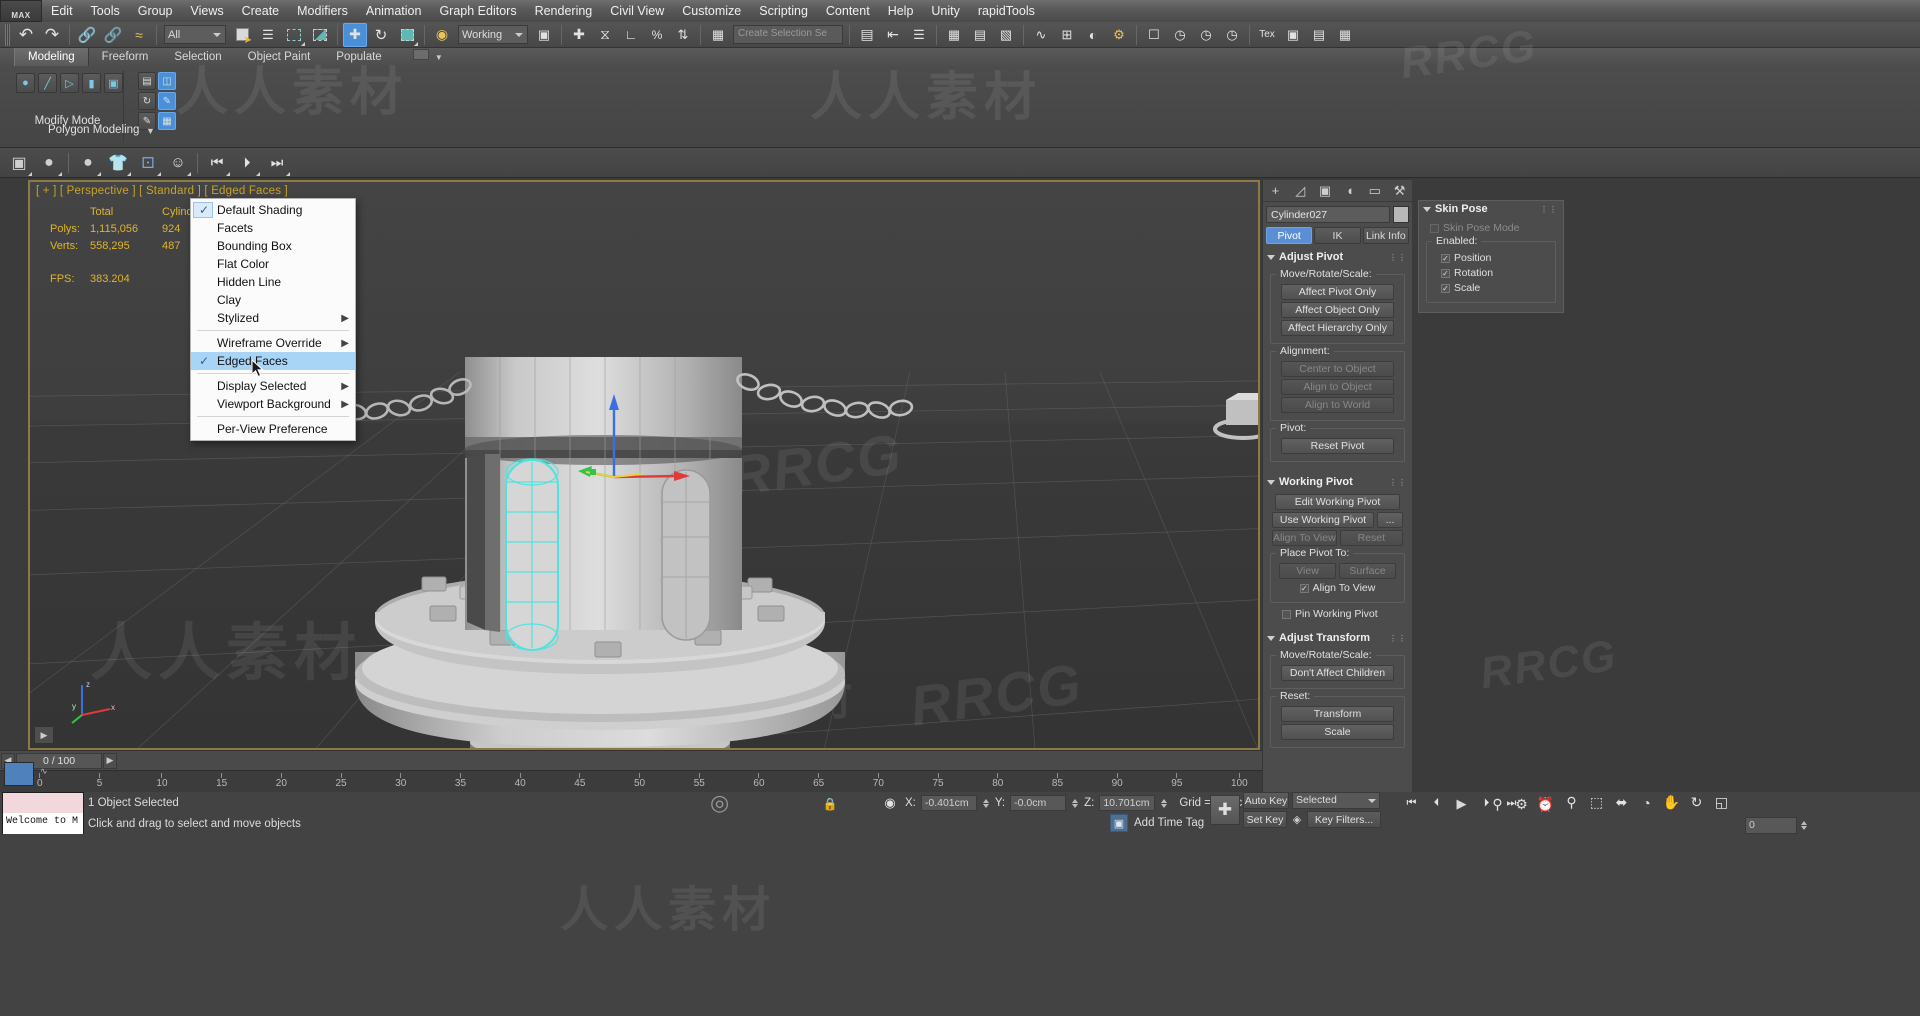  Describe the element at coordinates (261, 11) in the screenshot. I see `menu-create: Create` at that location.